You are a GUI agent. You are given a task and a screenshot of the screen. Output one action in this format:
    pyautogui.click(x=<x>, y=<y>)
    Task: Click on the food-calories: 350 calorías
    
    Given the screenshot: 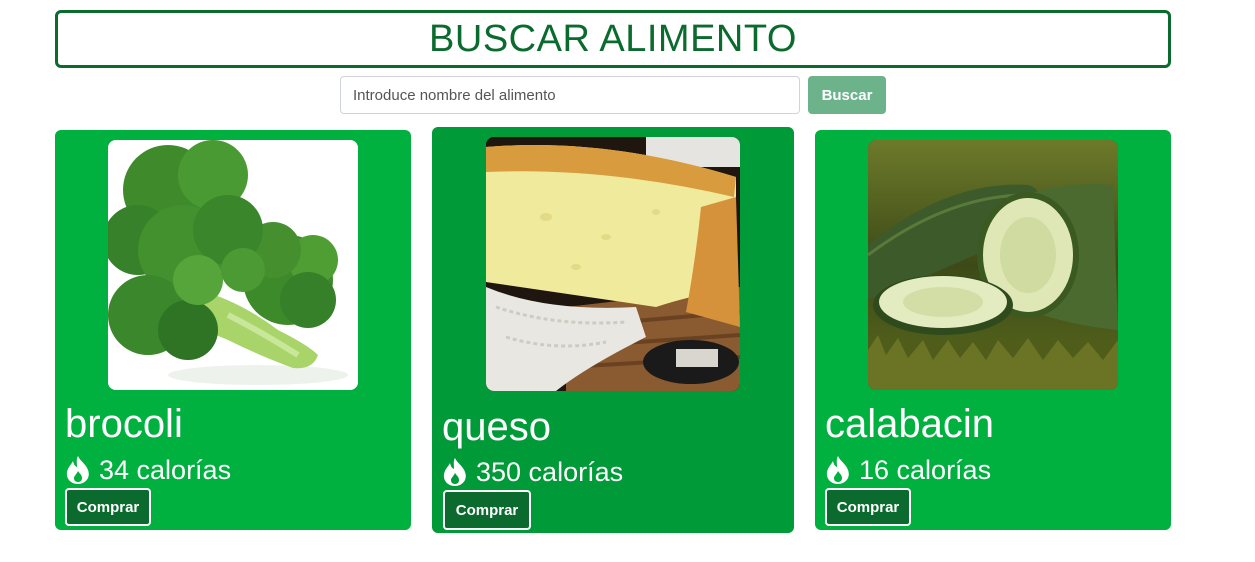 What is the action you would take?
    pyautogui.click(x=532, y=472)
    